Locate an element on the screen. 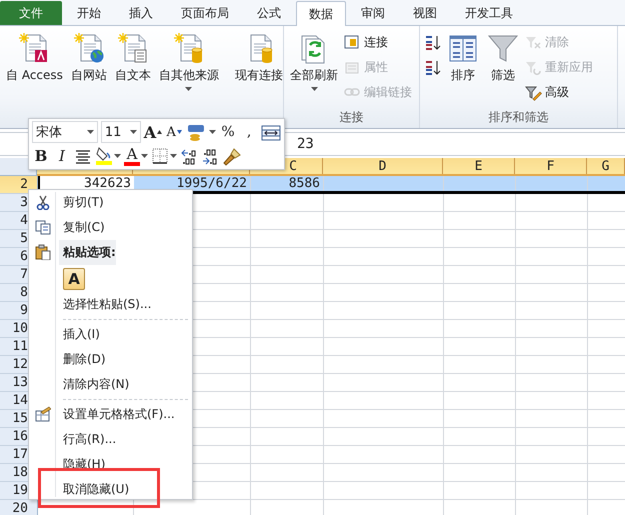 This screenshot has width=625, height=515. number-format-button: % is located at coordinates (228, 132).